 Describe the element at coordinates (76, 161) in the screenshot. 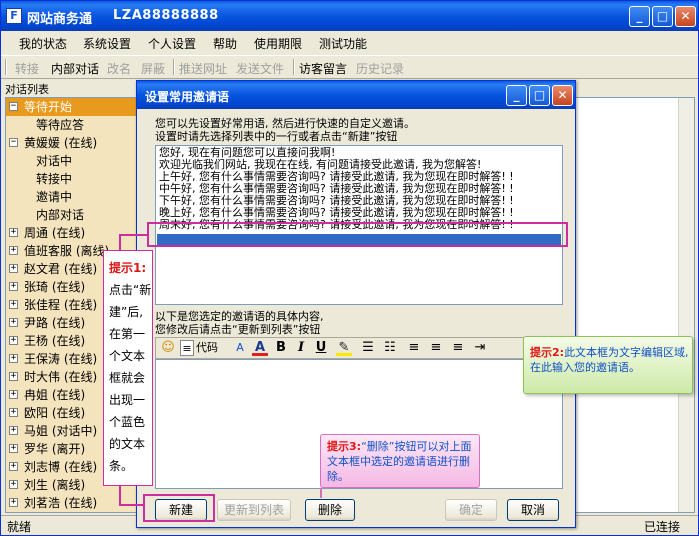

I see `tree-child-item: 对话中` at that location.